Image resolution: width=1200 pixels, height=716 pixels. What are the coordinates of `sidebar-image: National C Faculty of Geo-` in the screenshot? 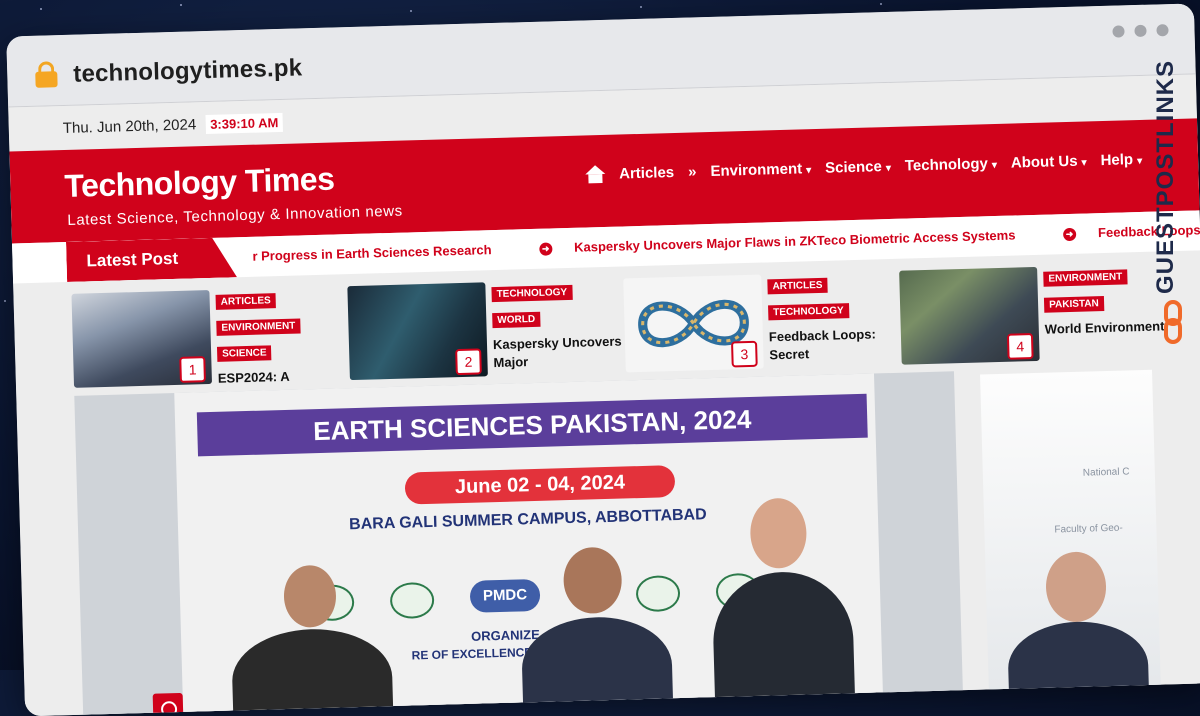 It's located at (1071, 541).